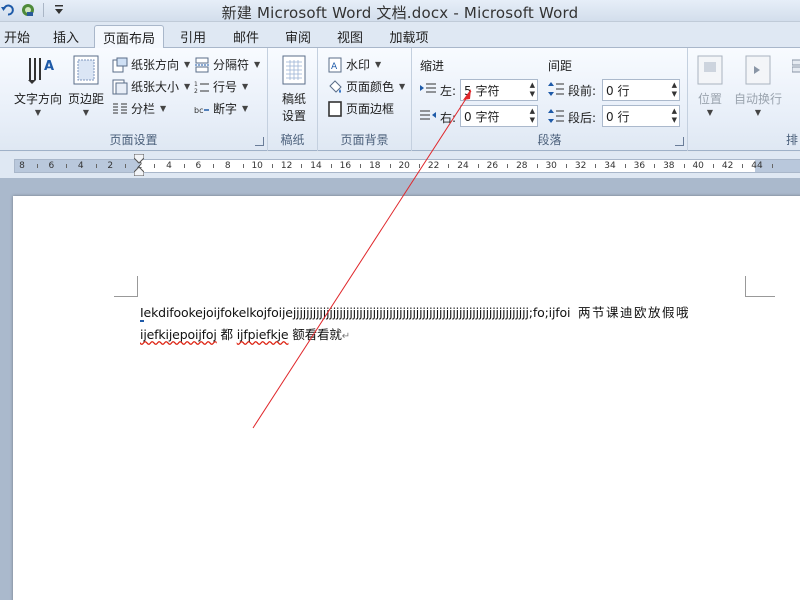  What do you see at coordinates (151, 64) in the screenshot?
I see `orientation-button: 纸张方向 ▼` at bounding box center [151, 64].